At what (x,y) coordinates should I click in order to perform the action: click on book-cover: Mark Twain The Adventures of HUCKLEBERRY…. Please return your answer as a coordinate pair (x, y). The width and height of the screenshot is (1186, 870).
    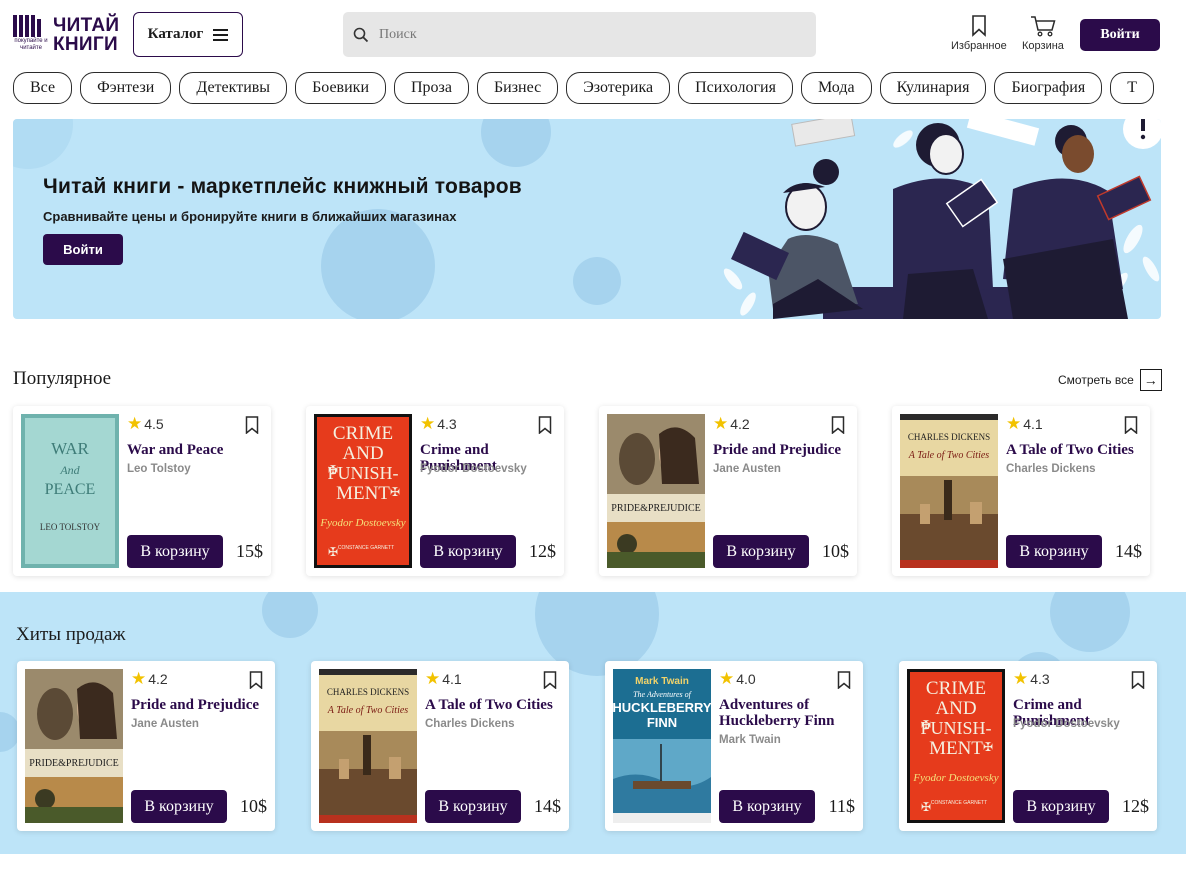
    Looking at the image, I should click on (662, 746).